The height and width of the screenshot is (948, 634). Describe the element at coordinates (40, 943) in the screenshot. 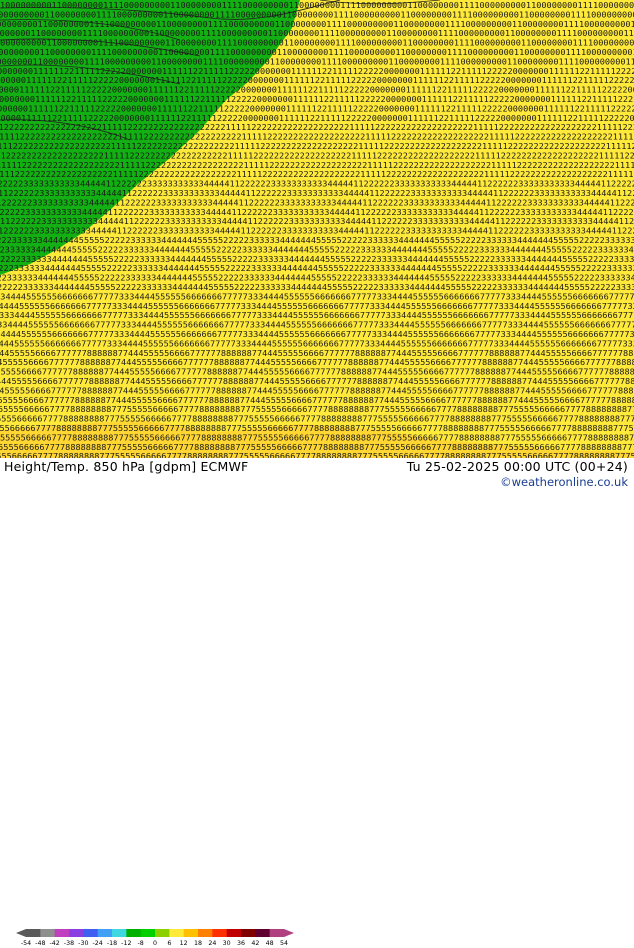

I see `legend-tick-label: -48` at that location.